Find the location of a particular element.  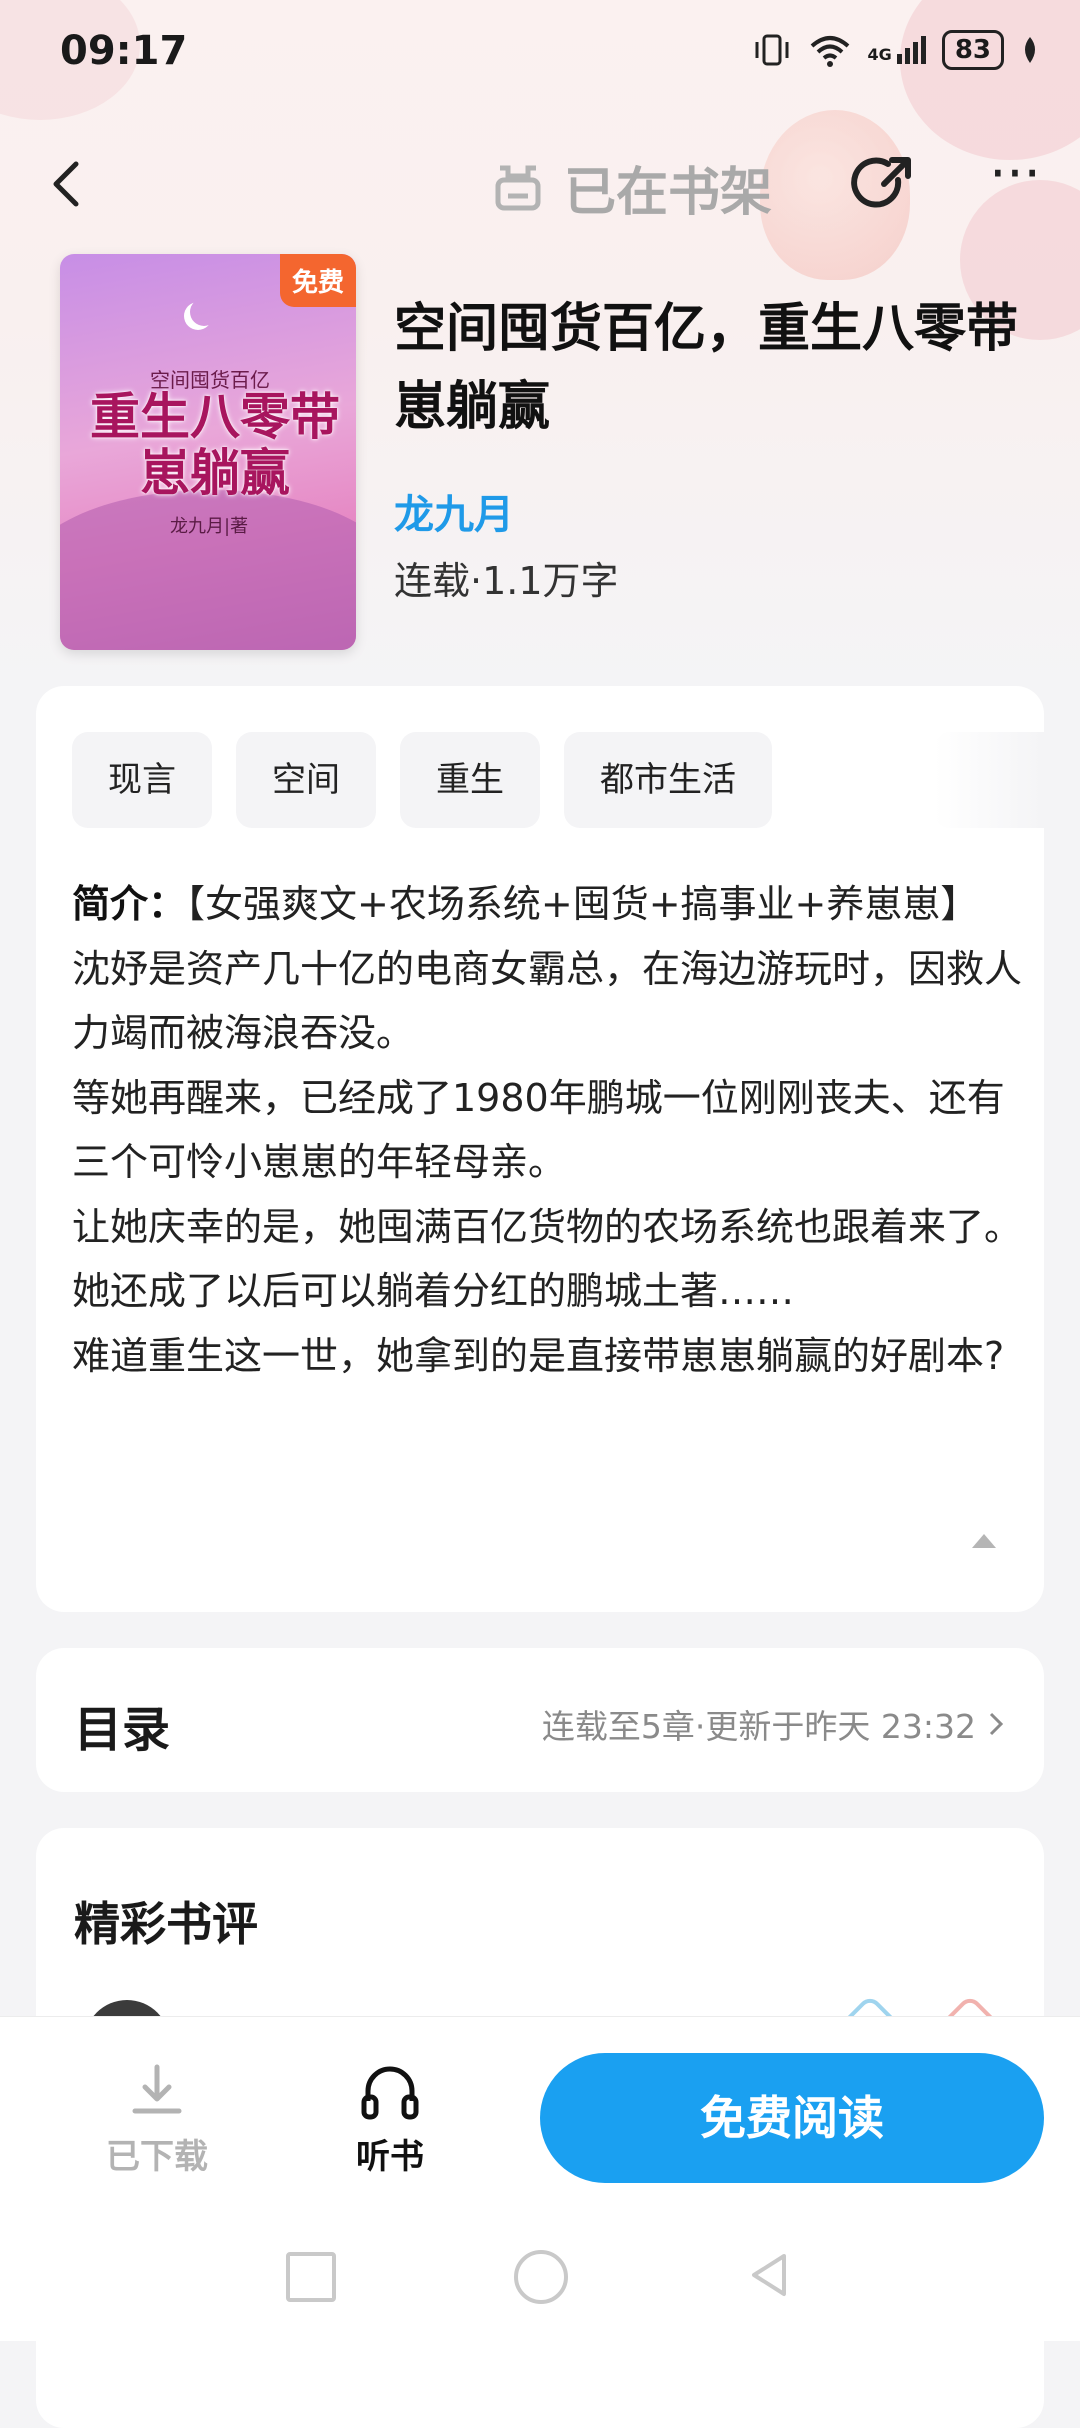

system-nav-bar is located at coordinates (540, 2280).